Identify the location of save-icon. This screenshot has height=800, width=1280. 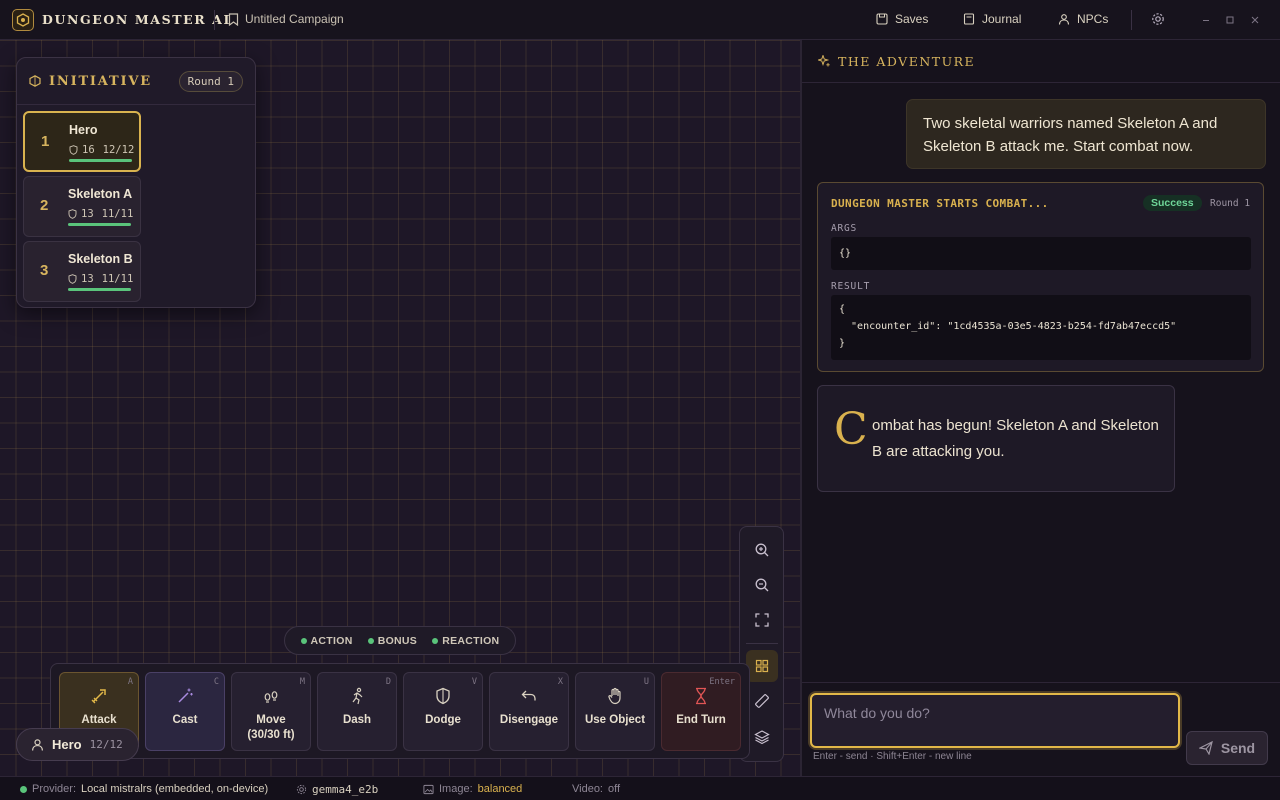
(882, 19).